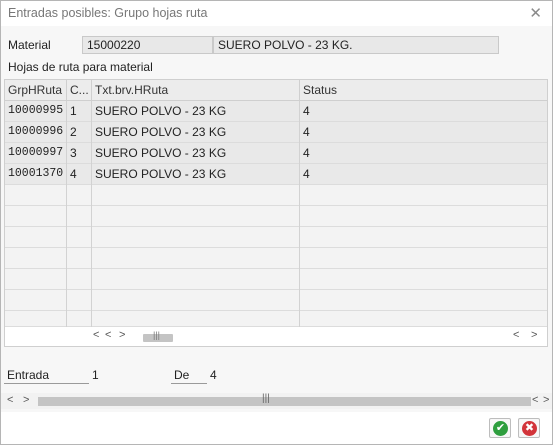  Describe the element at coordinates (95, 375) in the screenshot. I see `entrada-value: 1` at that location.